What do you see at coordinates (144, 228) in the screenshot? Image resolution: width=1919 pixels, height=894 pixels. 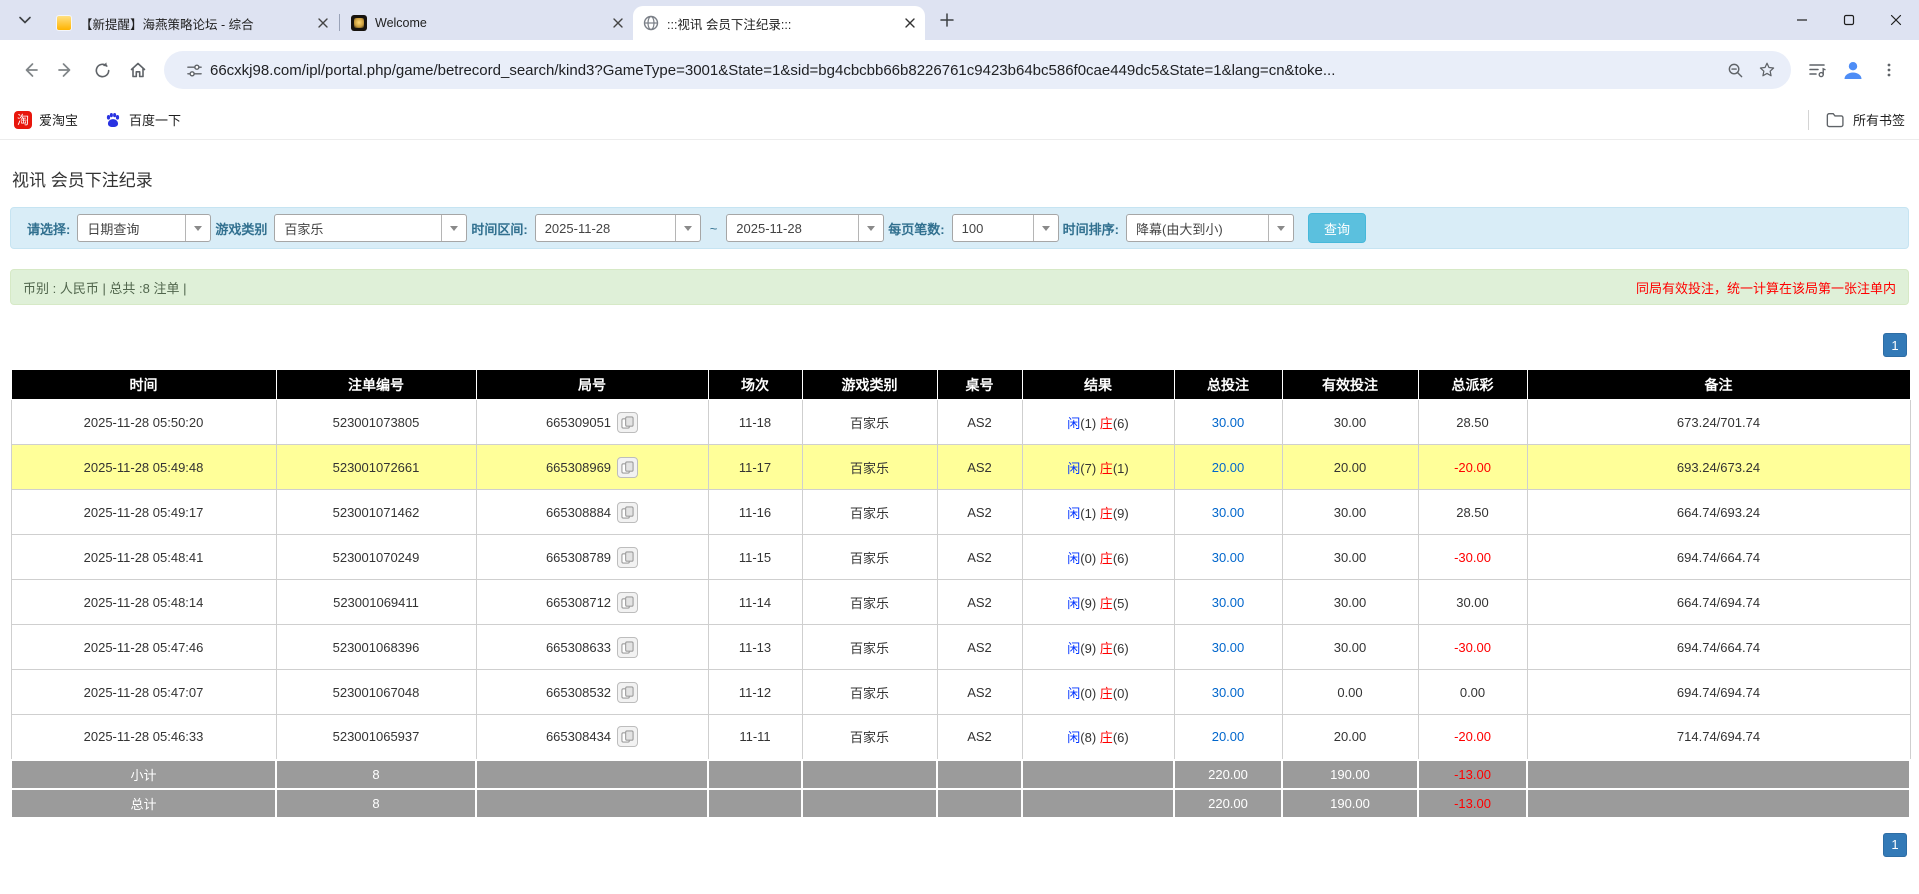 I see `query-type-select: 日期查询` at bounding box center [144, 228].